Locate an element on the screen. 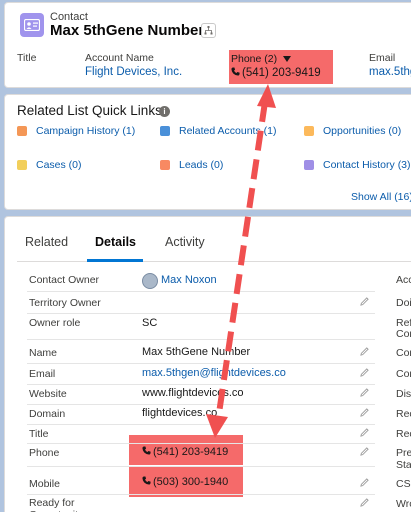 This screenshot has width=411, height=512. account-name-link: Flight Devices, Inc. is located at coordinates (133, 72).